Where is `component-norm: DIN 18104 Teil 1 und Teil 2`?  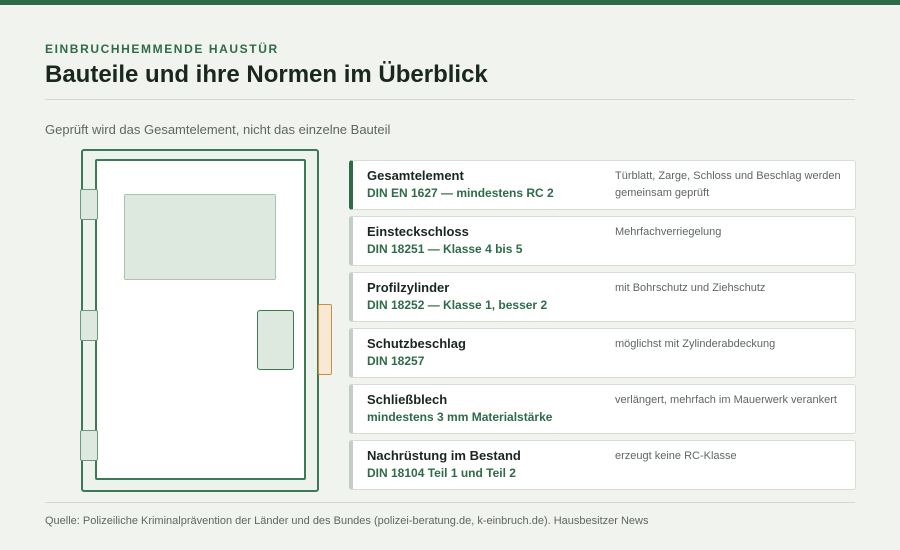
component-norm: DIN 18104 Teil 1 und Teil 2 is located at coordinates (441, 473).